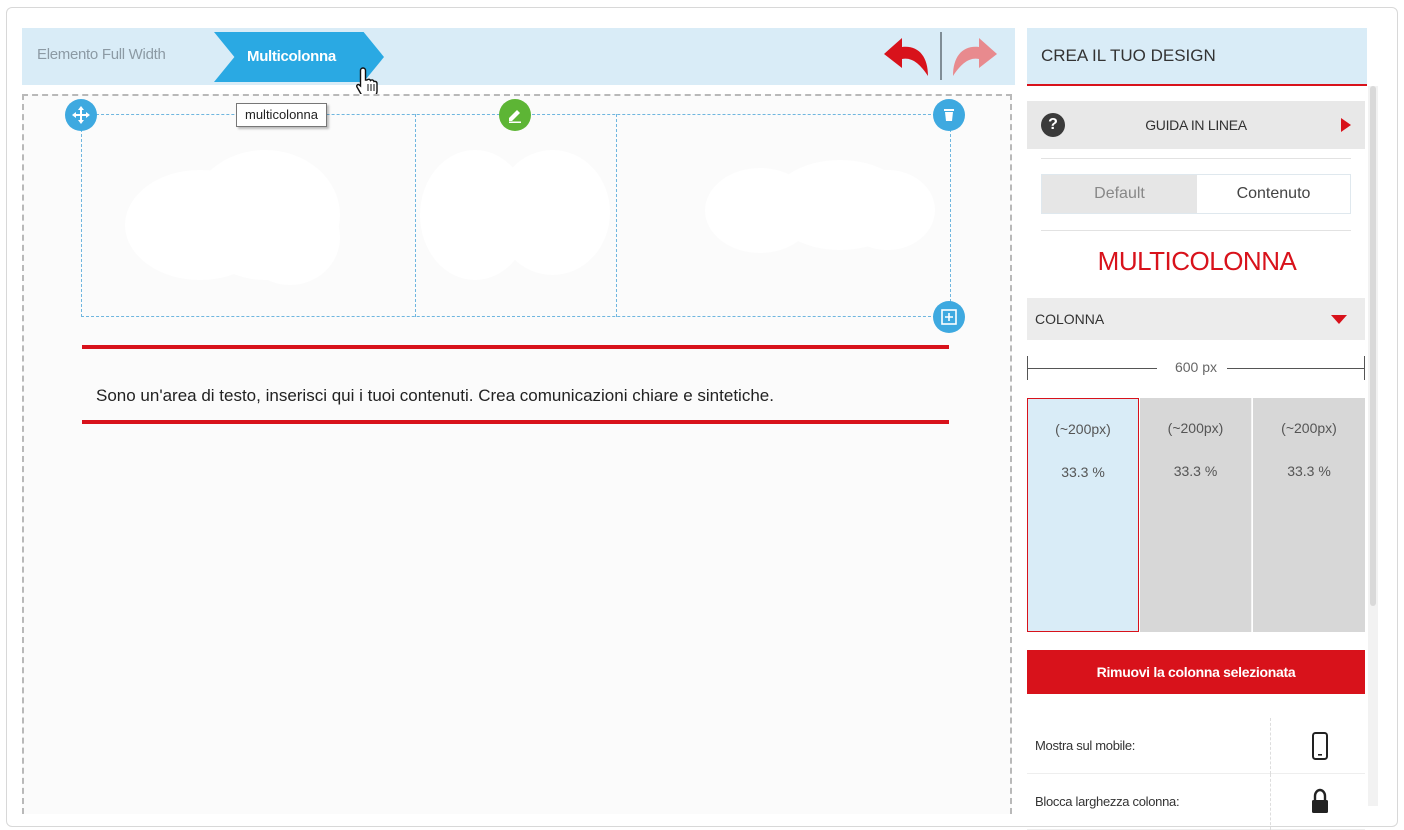 The width and height of the screenshot is (1404, 830). I want to click on trash-icon, so click(949, 115).